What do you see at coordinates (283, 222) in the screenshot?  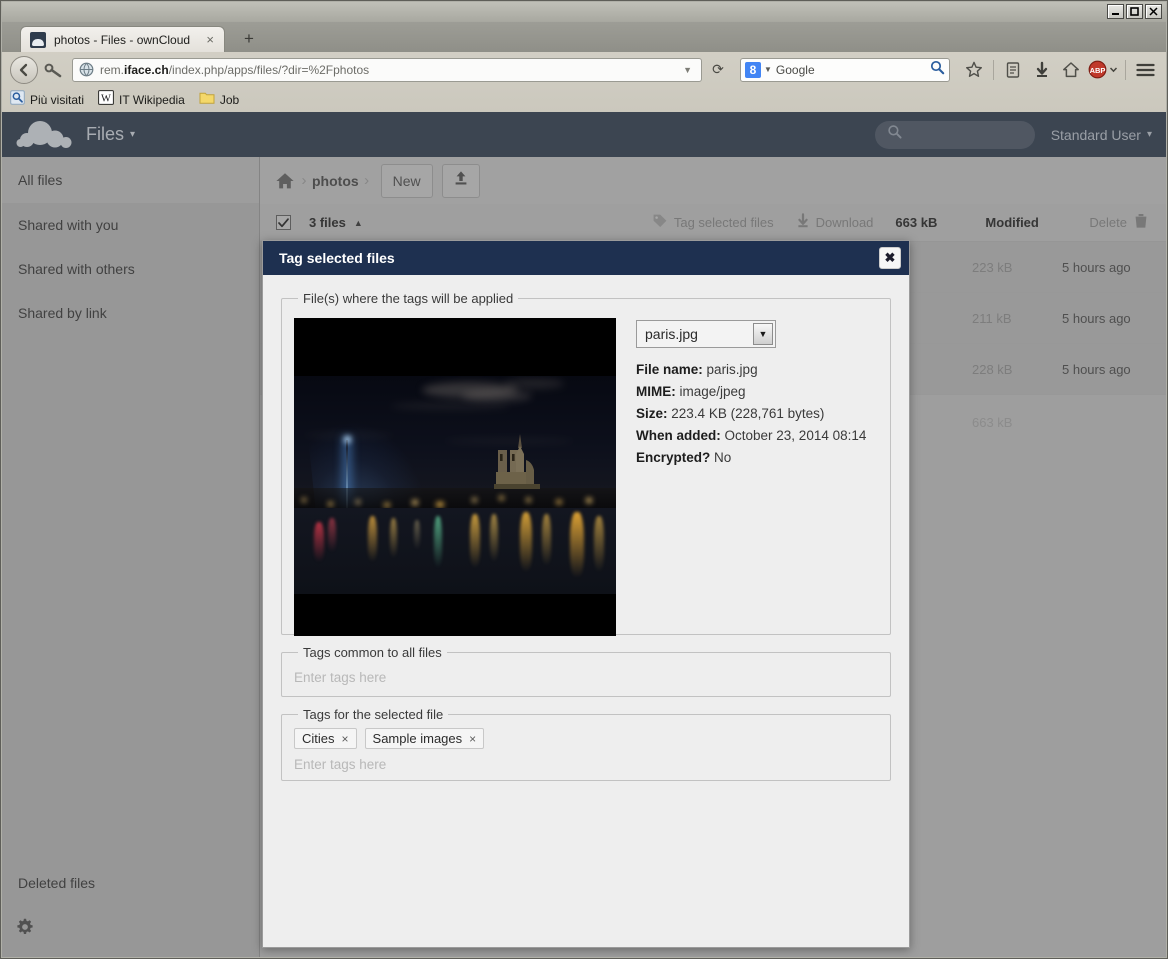 I see `select-all-checkbox` at bounding box center [283, 222].